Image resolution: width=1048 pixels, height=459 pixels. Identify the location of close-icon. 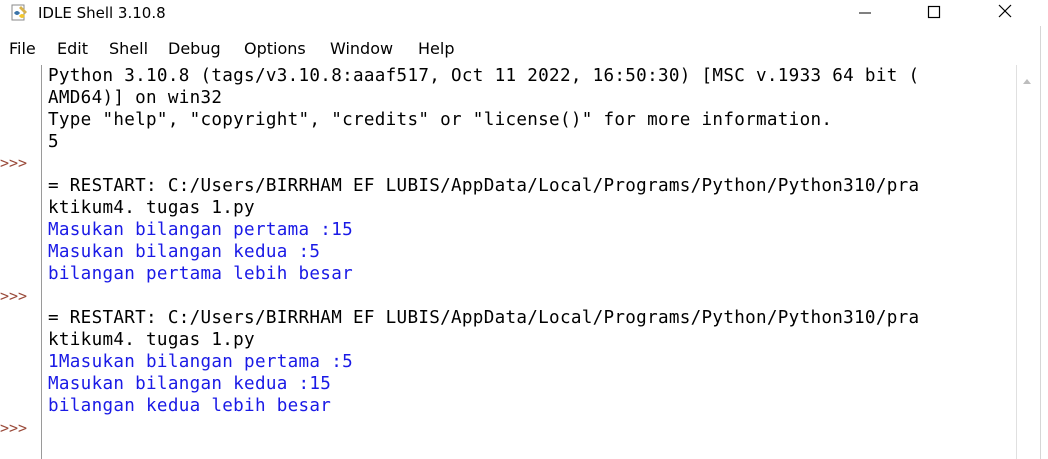
(1005, 13).